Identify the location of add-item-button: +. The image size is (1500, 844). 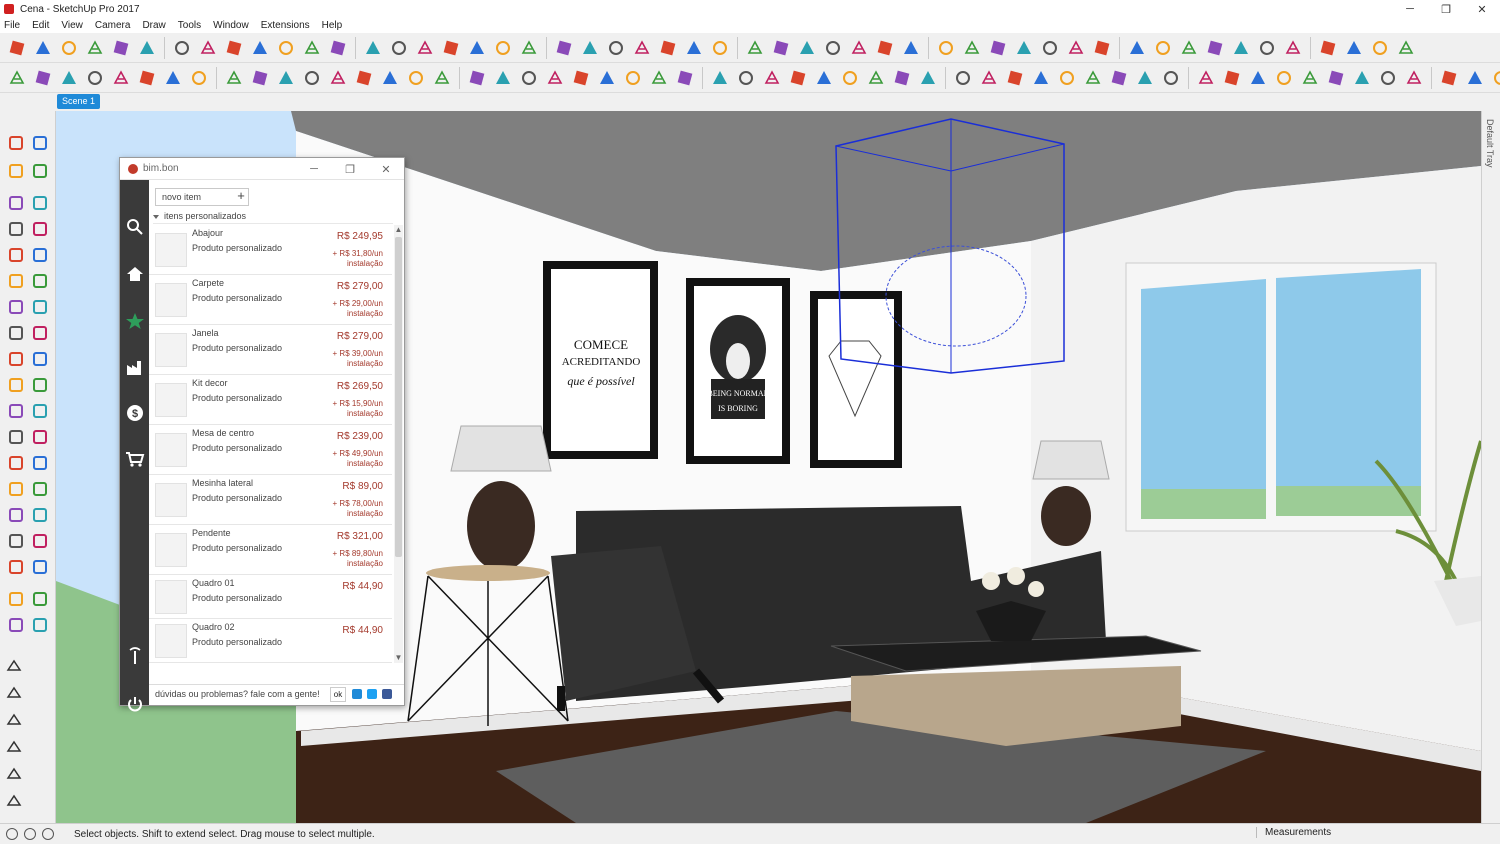
(241, 197).